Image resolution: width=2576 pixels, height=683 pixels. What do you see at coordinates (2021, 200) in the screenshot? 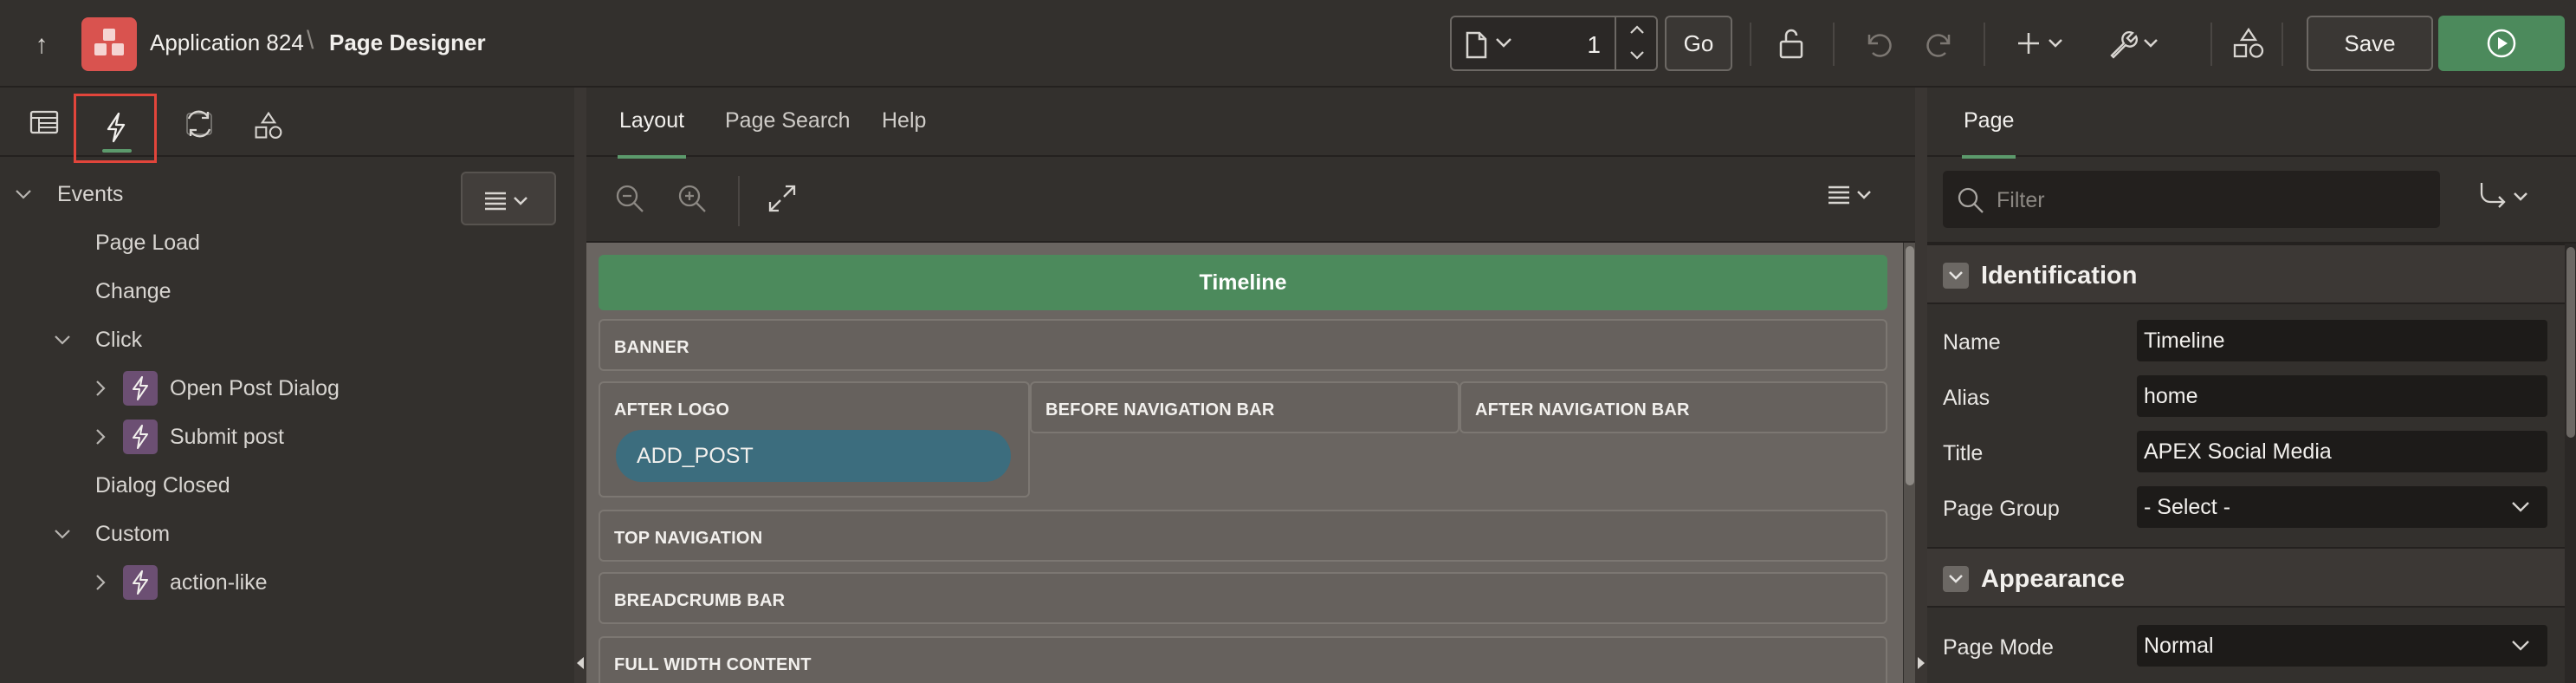
I see `filter-placeholder: Filter` at bounding box center [2021, 200].